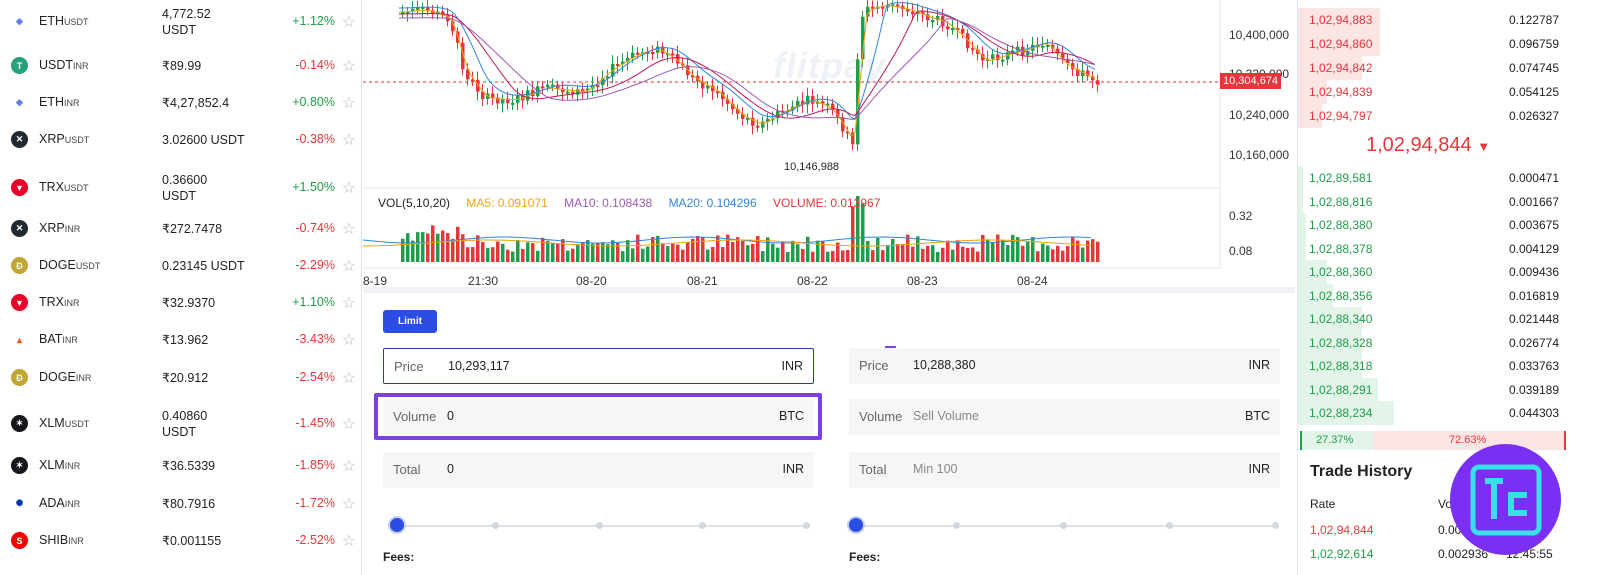 The height and width of the screenshot is (575, 1597). Describe the element at coordinates (181, 504) in the screenshot. I see `market-row: ✺ ADAINR ₹80.7916 -1.72% ☆` at that location.